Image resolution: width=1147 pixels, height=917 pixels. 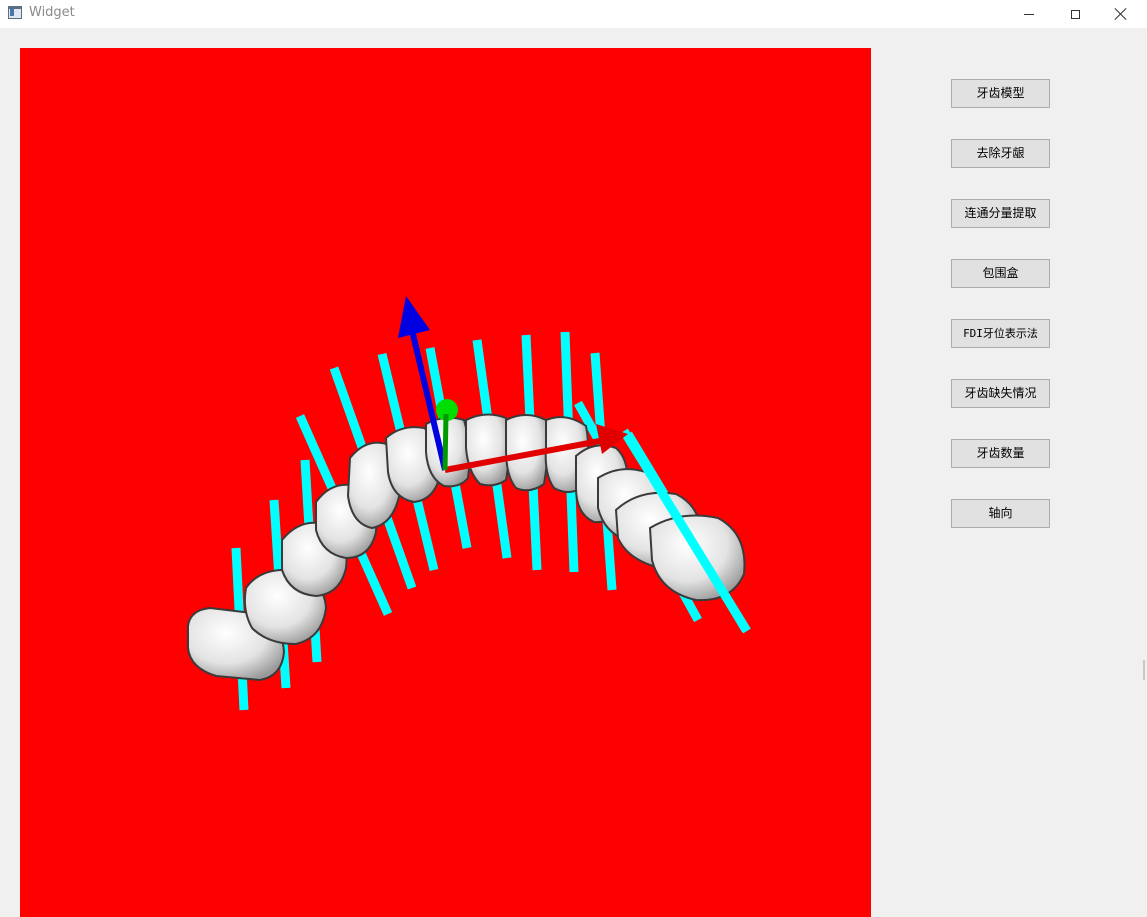 What do you see at coordinates (1000, 333) in the screenshot?
I see `fdi-notation-button: FDI牙位表示法` at bounding box center [1000, 333].